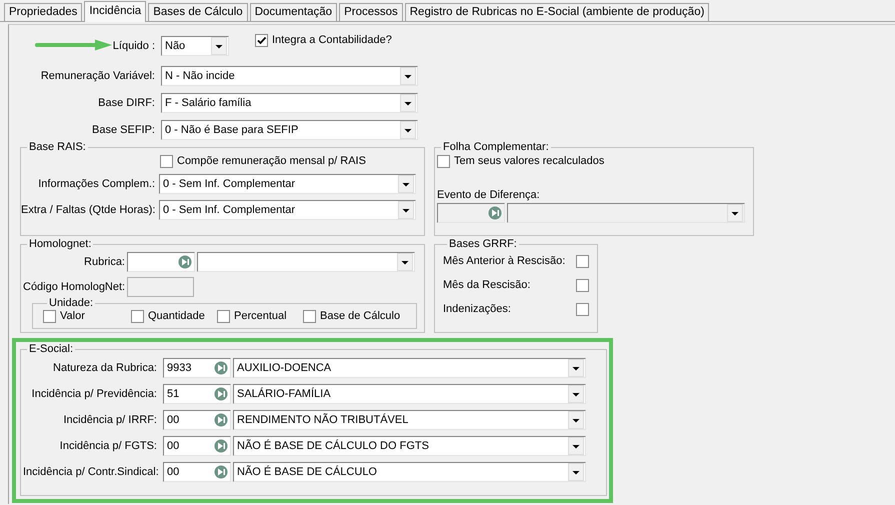 Image resolution: width=895 pixels, height=505 pixels. Describe the element at coordinates (294, 12) in the screenshot. I see `tab: Documentação` at that location.